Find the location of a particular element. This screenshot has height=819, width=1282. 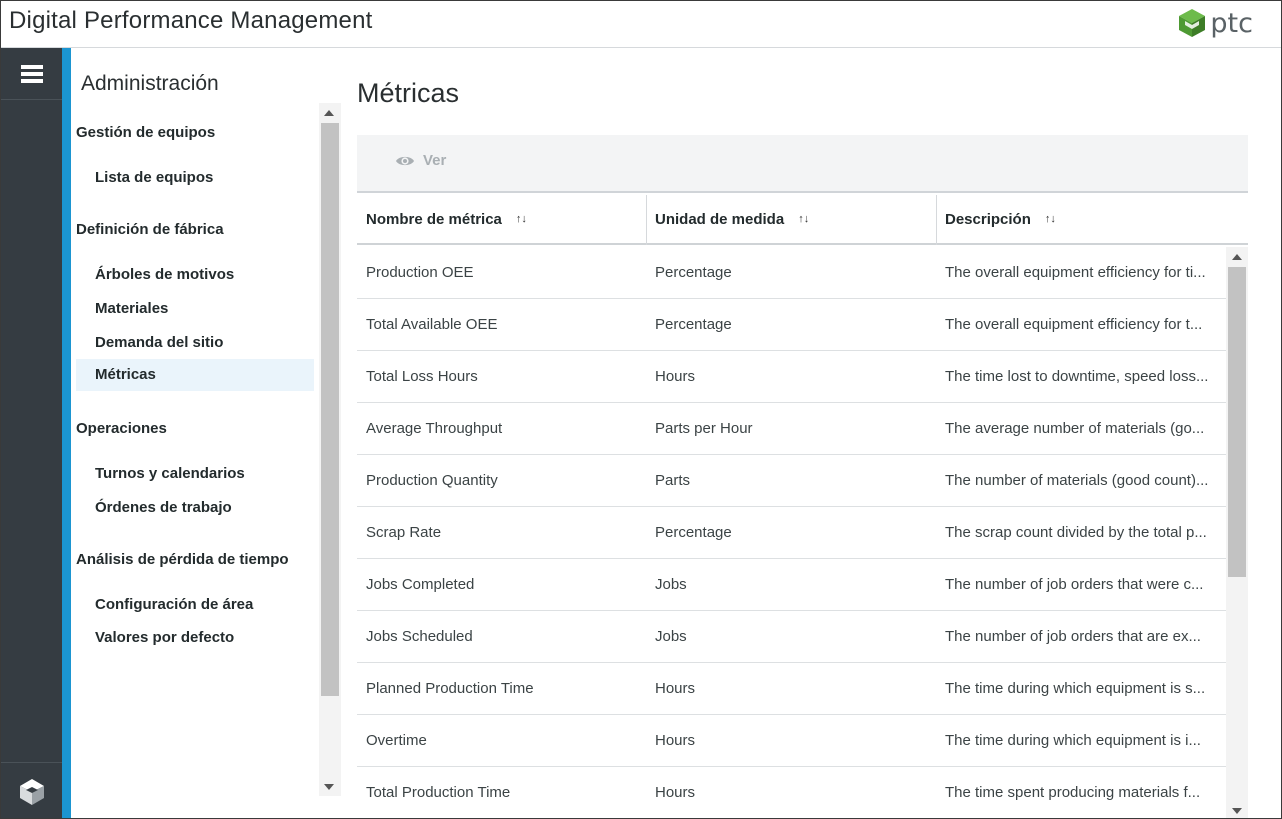

cell-metric-name: Planned Production Time is located at coordinates (450, 688).